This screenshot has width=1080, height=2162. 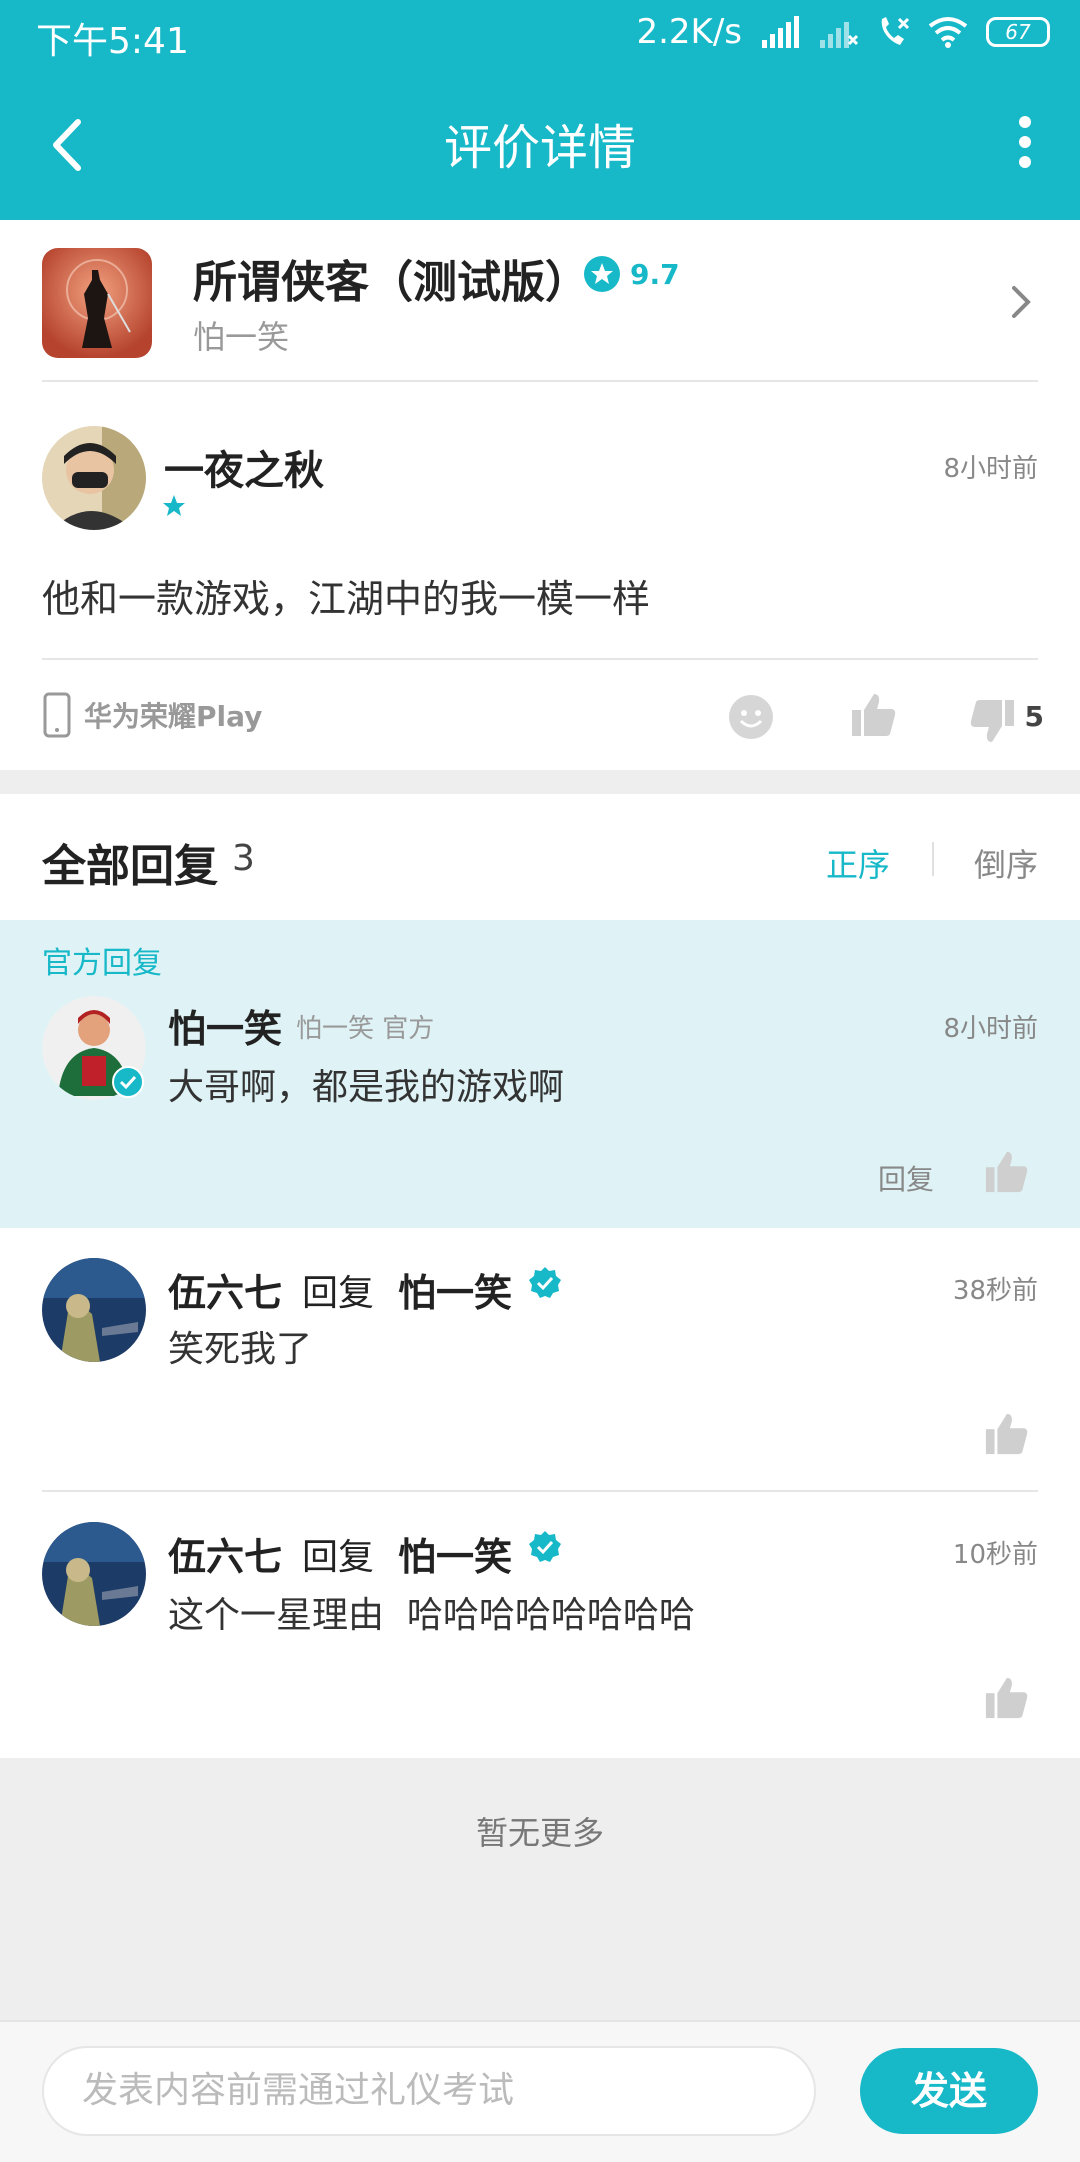 What do you see at coordinates (895, 31) in the screenshot?
I see `call-blocked-icon` at bounding box center [895, 31].